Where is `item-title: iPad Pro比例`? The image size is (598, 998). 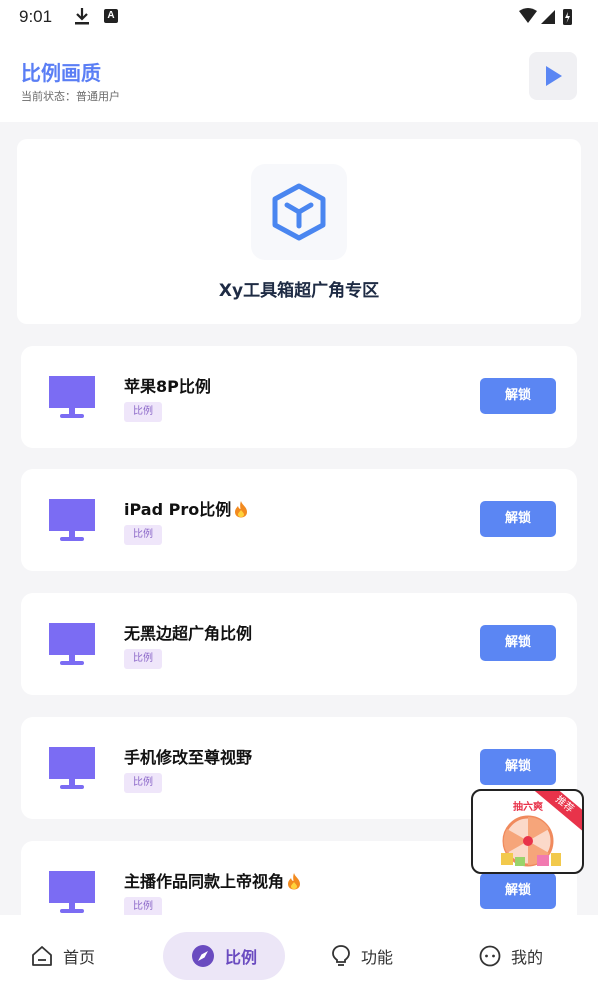 item-title: iPad Pro比例 is located at coordinates (186, 508).